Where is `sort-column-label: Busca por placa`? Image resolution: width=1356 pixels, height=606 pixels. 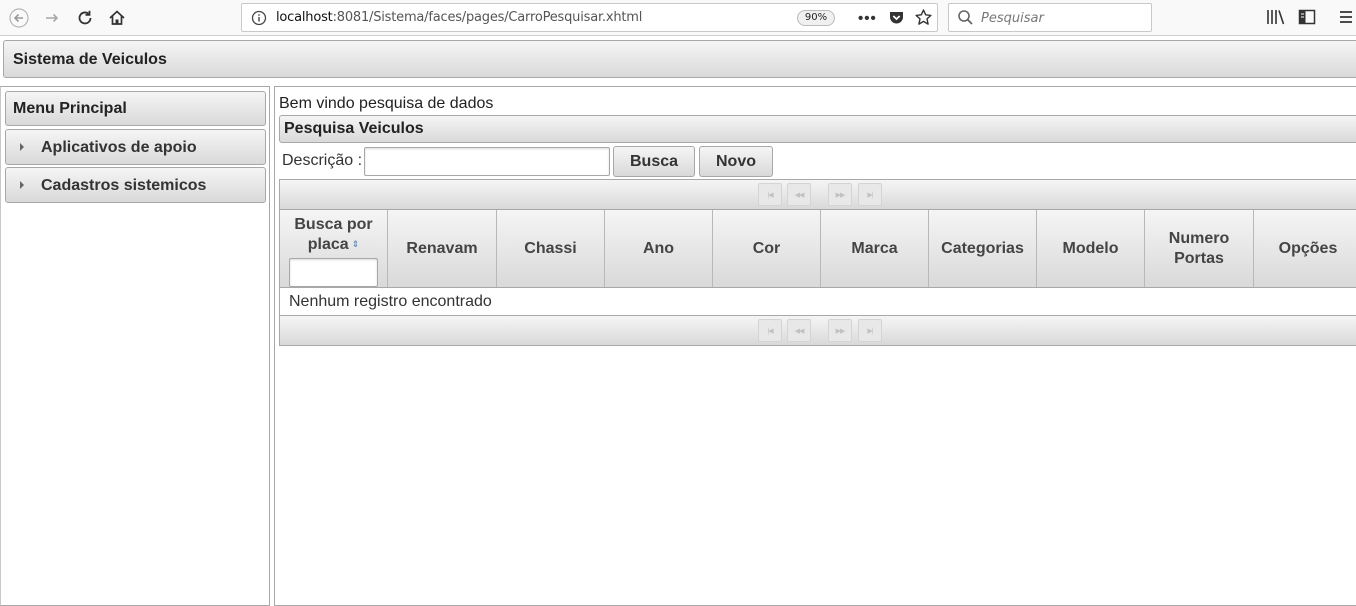 sort-column-label: Busca por placa is located at coordinates (333, 234).